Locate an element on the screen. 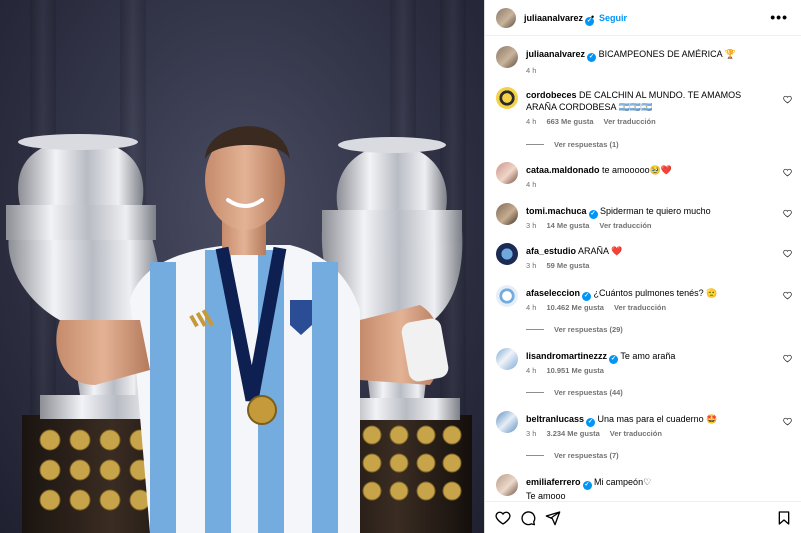 The height and width of the screenshot is (533, 801). save-icon is located at coordinates (784, 518).